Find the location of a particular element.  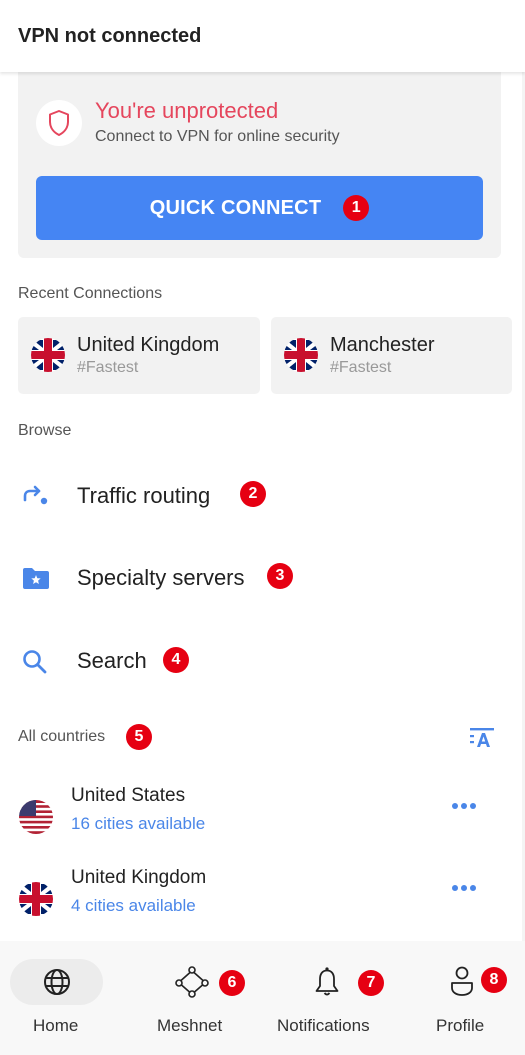

quick-connect-button: QUICK CONNECT 1 is located at coordinates (259, 208).